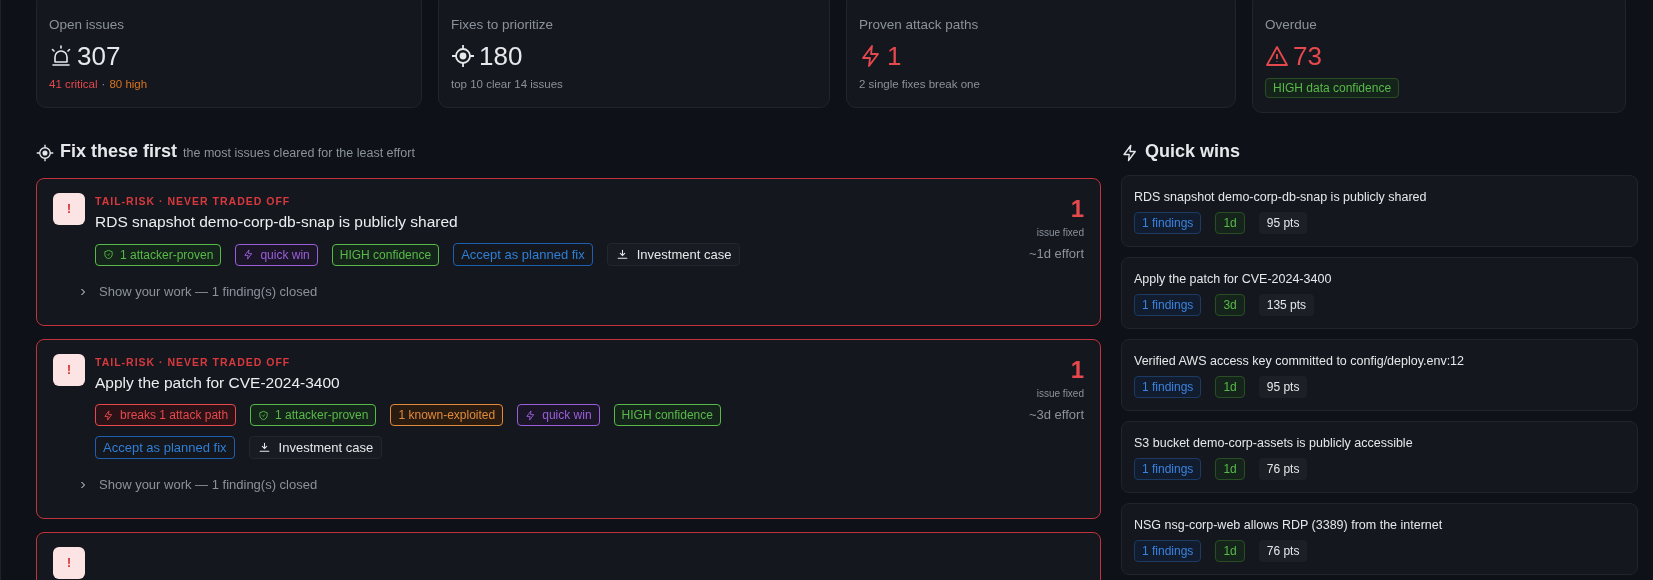 The height and width of the screenshot is (580, 1653). Describe the element at coordinates (73, 84) in the screenshot. I see `stat-note: 41 critical` at that location.